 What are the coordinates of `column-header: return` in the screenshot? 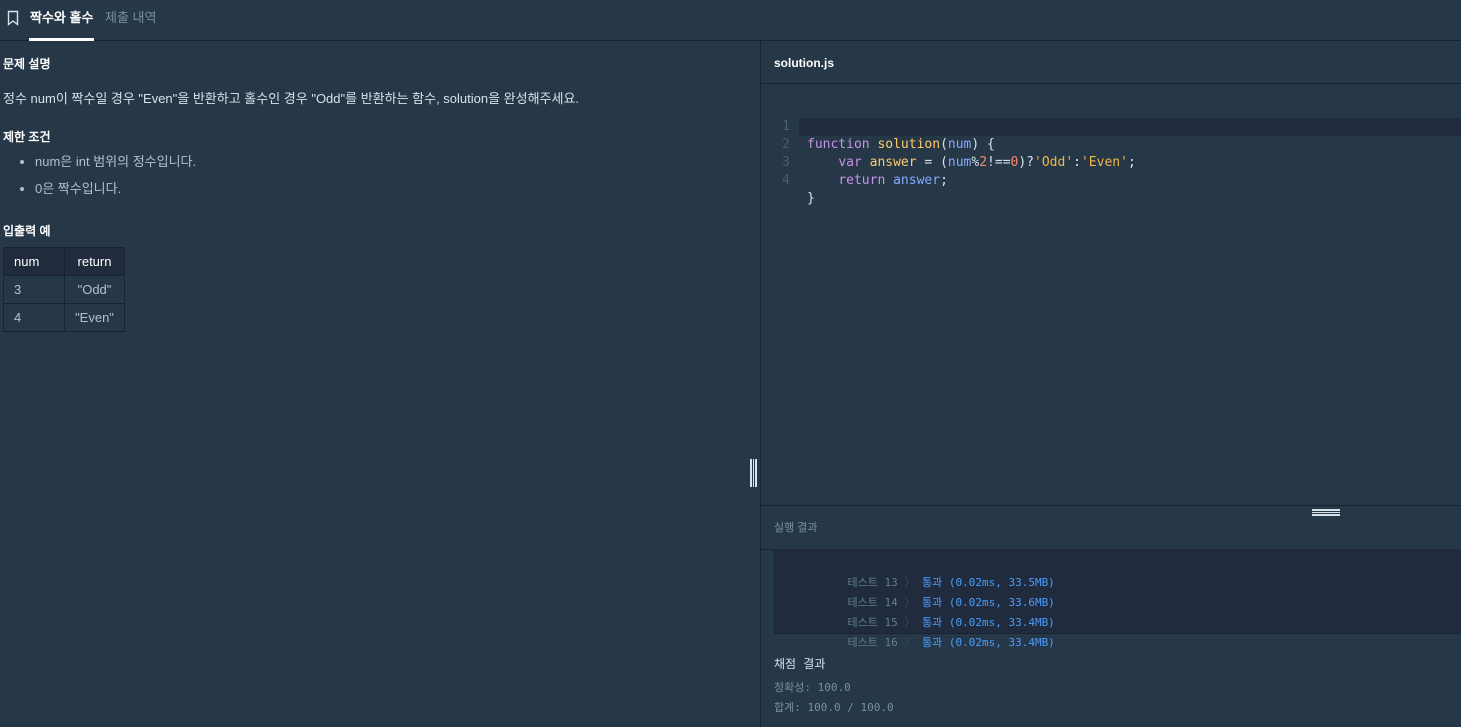 It's located at (94, 261).